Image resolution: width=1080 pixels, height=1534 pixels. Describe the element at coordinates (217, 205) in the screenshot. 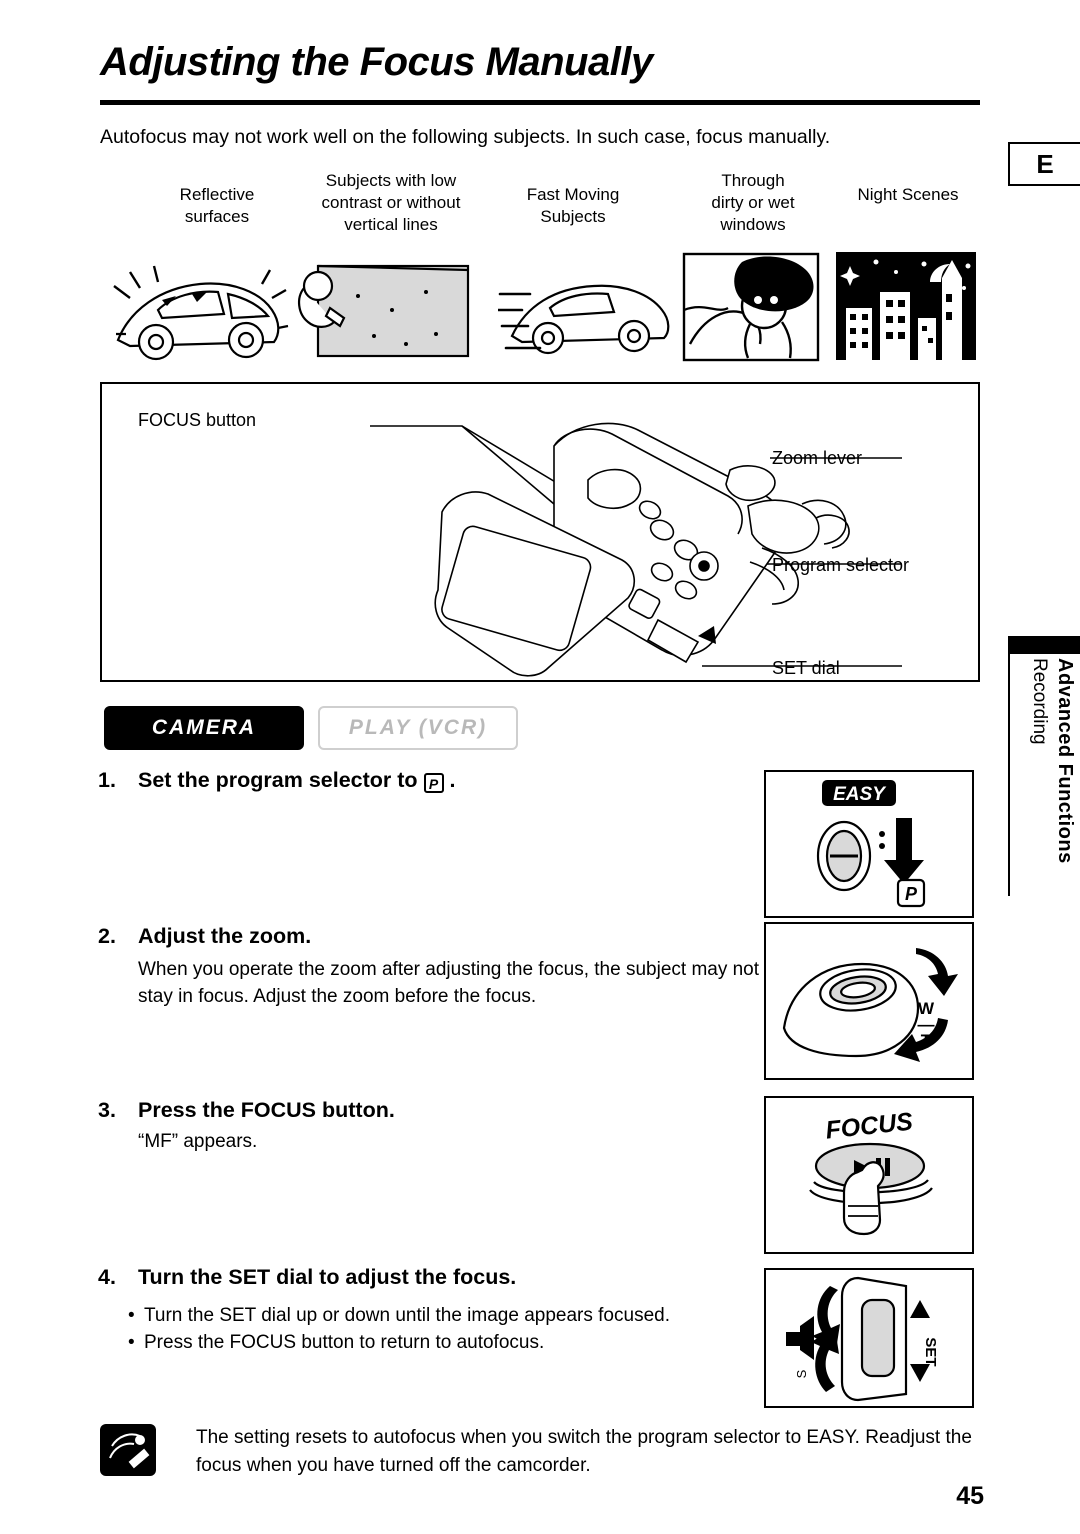

I see `caption-reflective-surfaces: Reflective surfaces` at that location.